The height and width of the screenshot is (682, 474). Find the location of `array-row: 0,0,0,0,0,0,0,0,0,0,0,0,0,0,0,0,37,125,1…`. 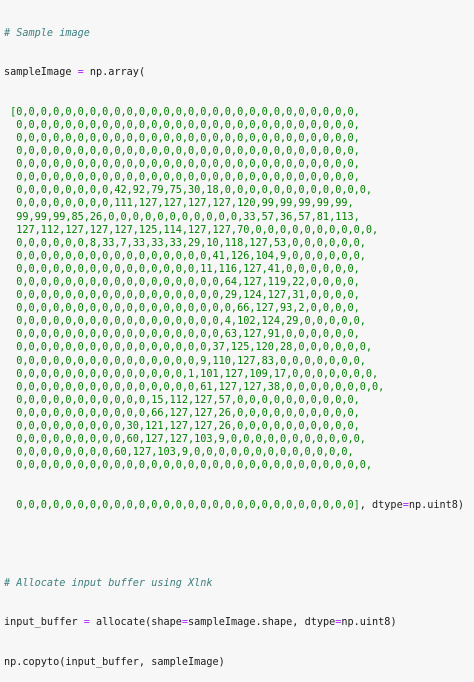

array-row: 0,0,0,0,0,0,0,0,0,0,0,0,0,0,0,0,37,125,1… is located at coordinates (188, 348).